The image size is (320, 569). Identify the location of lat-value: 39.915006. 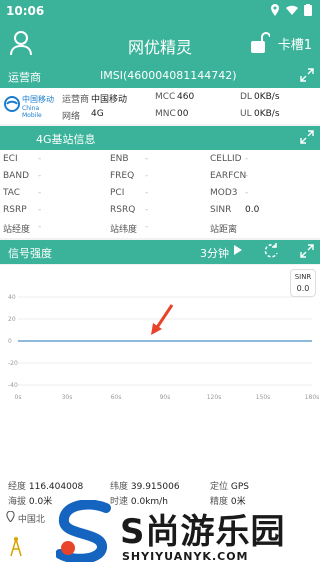
(155, 487).